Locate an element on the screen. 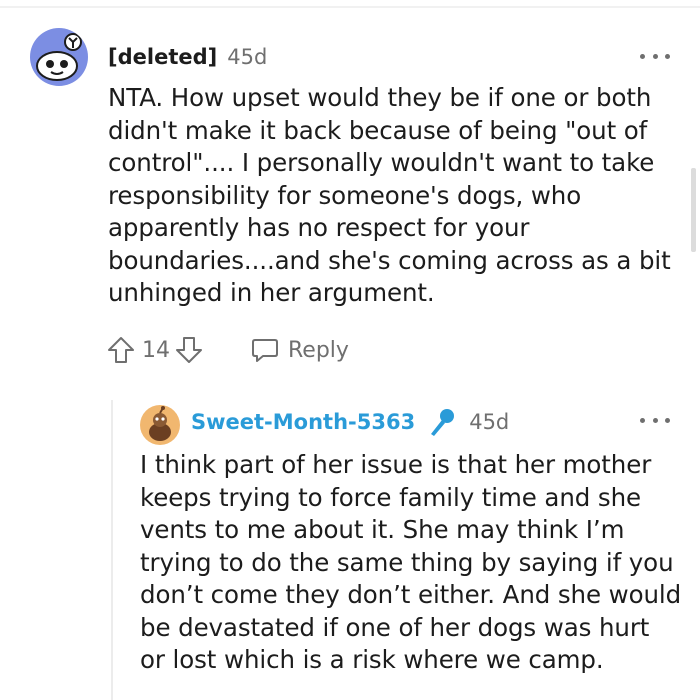 Image resolution: width=700 pixels, height=700 pixels. avatar is located at coordinates (59, 57).